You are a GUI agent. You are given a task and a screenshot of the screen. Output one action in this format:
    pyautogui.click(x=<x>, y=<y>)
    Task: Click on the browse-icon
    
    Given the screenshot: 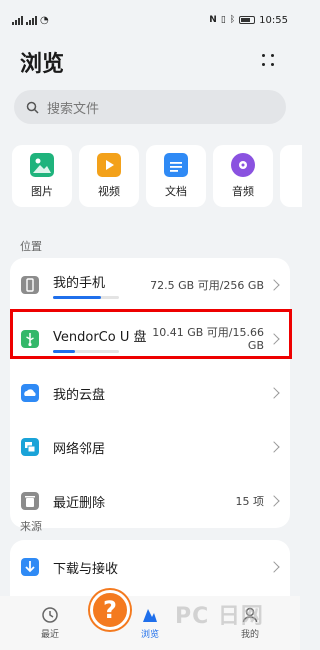 What is the action you would take?
    pyautogui.click(x=150, y=615)
    